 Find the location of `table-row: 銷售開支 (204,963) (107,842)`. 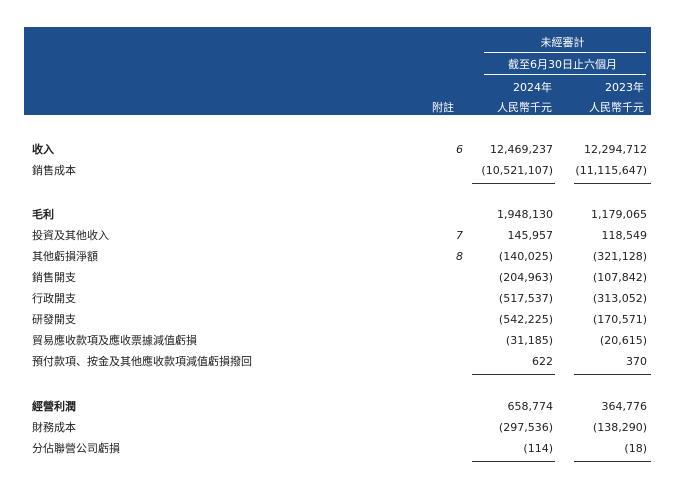

table-row: 銷售開支 (204,963) (107,842) is located at coordinates (337, 278).